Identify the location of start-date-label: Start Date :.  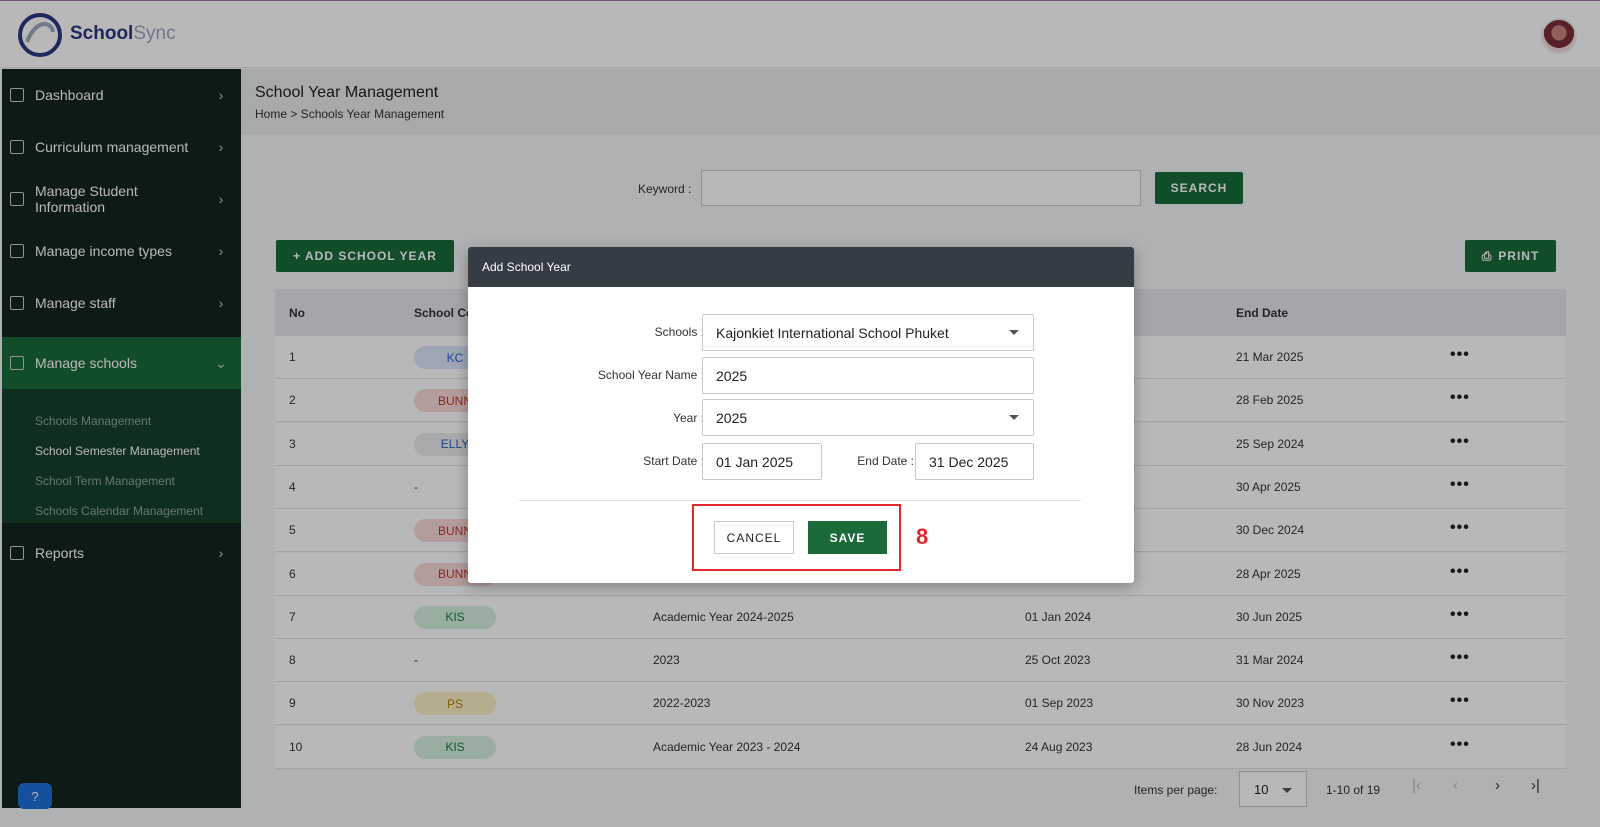
(673, 461).